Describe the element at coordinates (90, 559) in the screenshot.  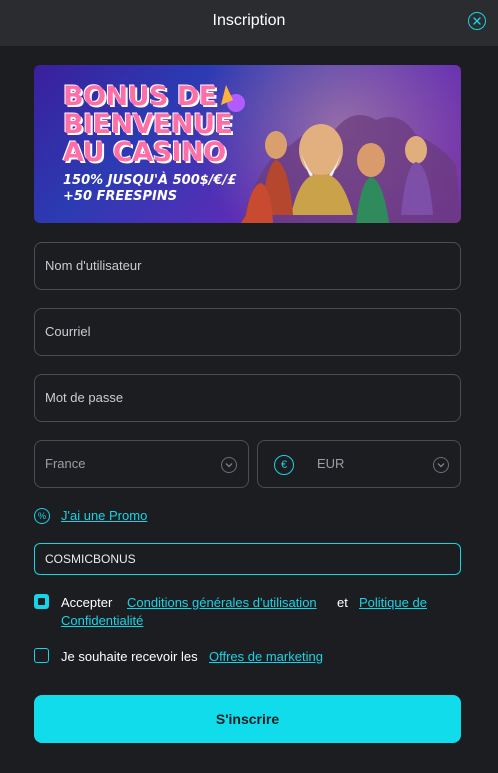
I see `promo-code-value: COSMICBONUS` at that location.